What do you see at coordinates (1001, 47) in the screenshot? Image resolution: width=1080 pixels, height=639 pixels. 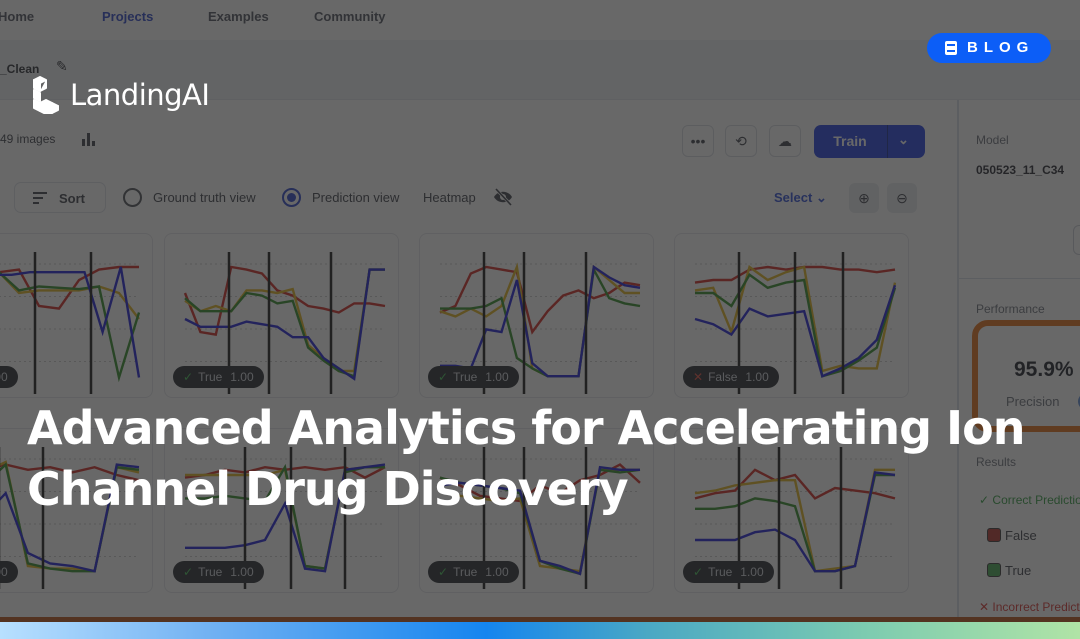 I see `blog-label: BLOG` at bounding box center [1001, 47].